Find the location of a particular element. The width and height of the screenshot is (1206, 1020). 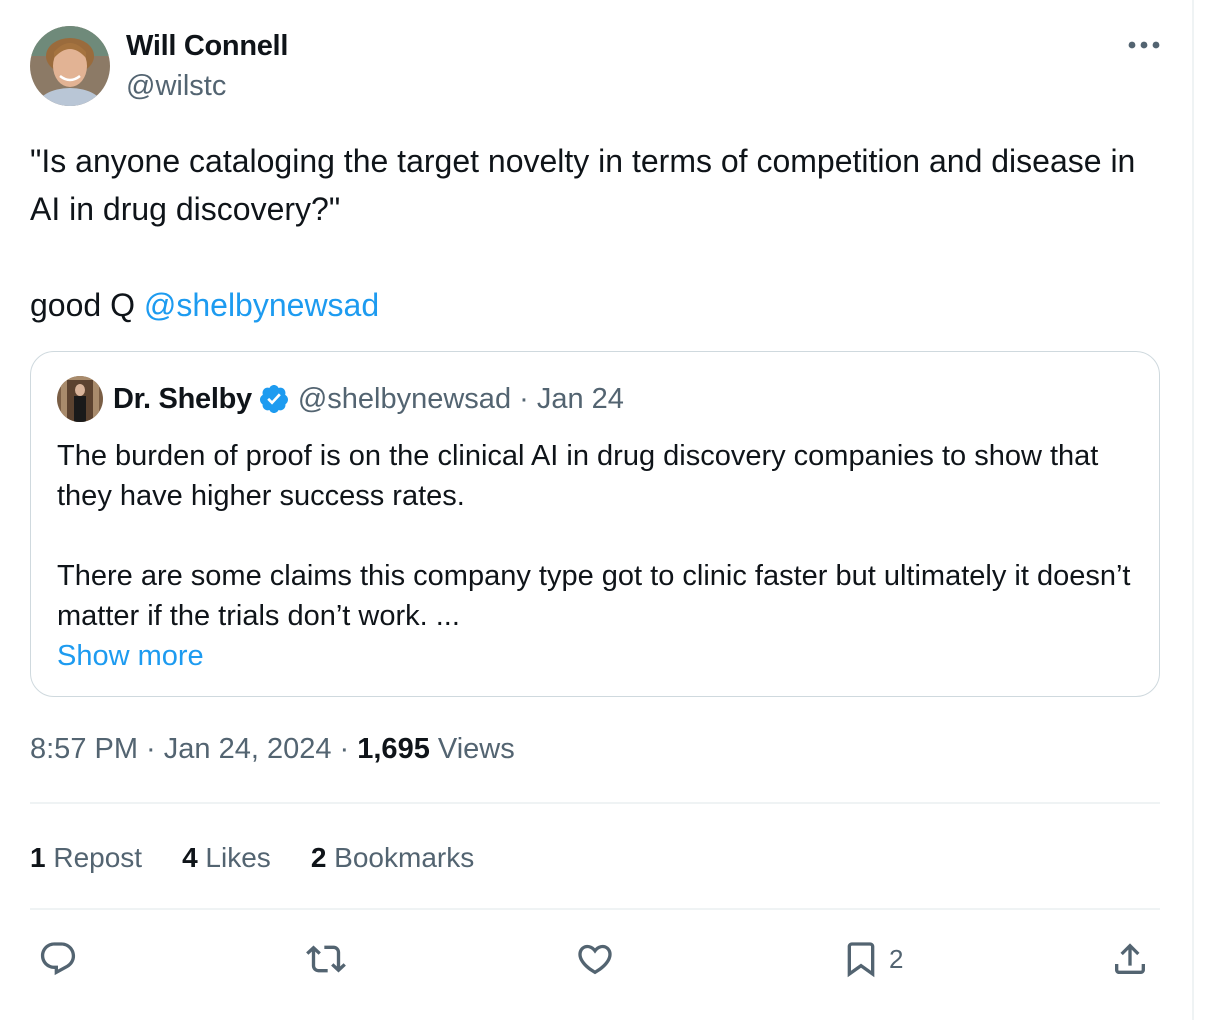

reposts-count: 1 is located at coordinates (38, 857).